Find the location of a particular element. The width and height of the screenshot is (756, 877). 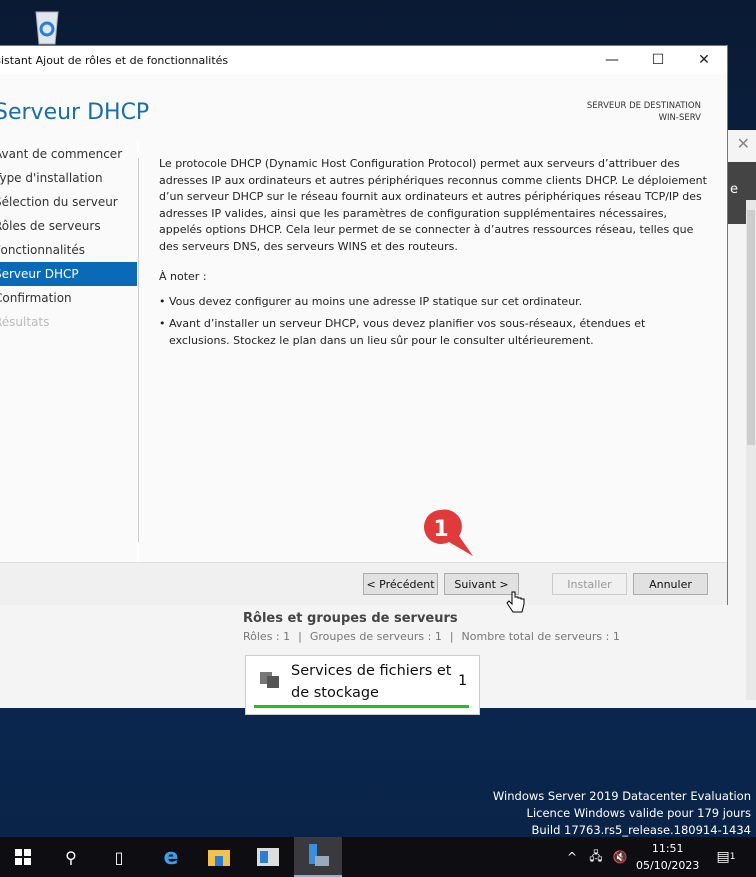

maximize-button: ☐ is located at coordinates (658, 60).